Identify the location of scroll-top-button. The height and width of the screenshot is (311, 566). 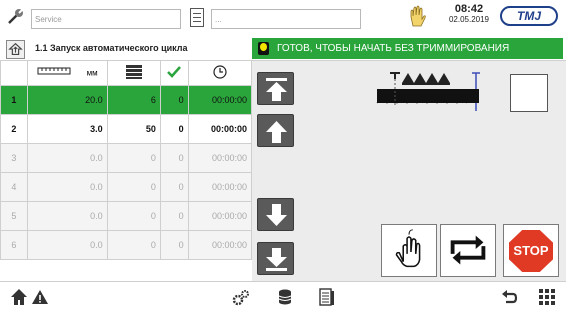
(275, 88).